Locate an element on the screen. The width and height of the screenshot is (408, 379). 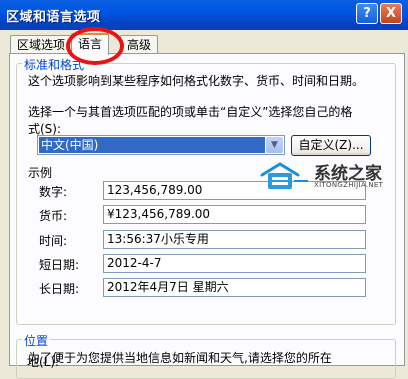
sample-short-date-label: 短日期: is located at coordinates (59, 265).